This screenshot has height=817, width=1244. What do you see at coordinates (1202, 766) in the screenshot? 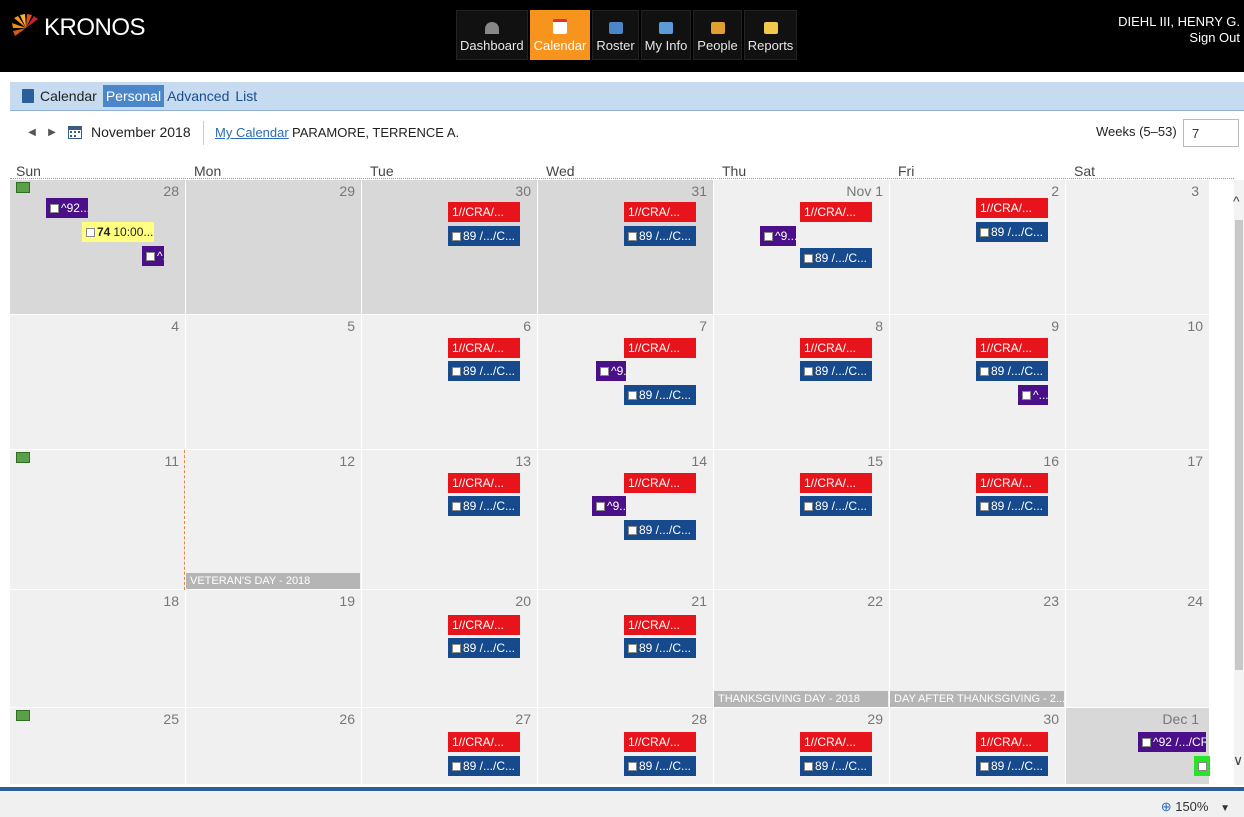
I see `event-chip-green: 5.` at bounding box center [1202, 766].